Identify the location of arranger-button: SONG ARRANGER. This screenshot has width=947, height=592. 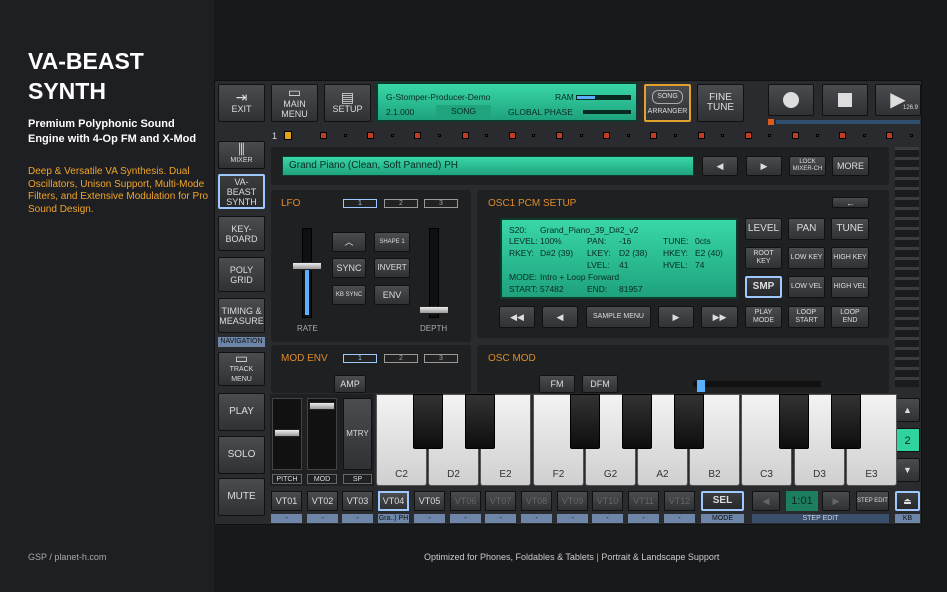
(667, 103).